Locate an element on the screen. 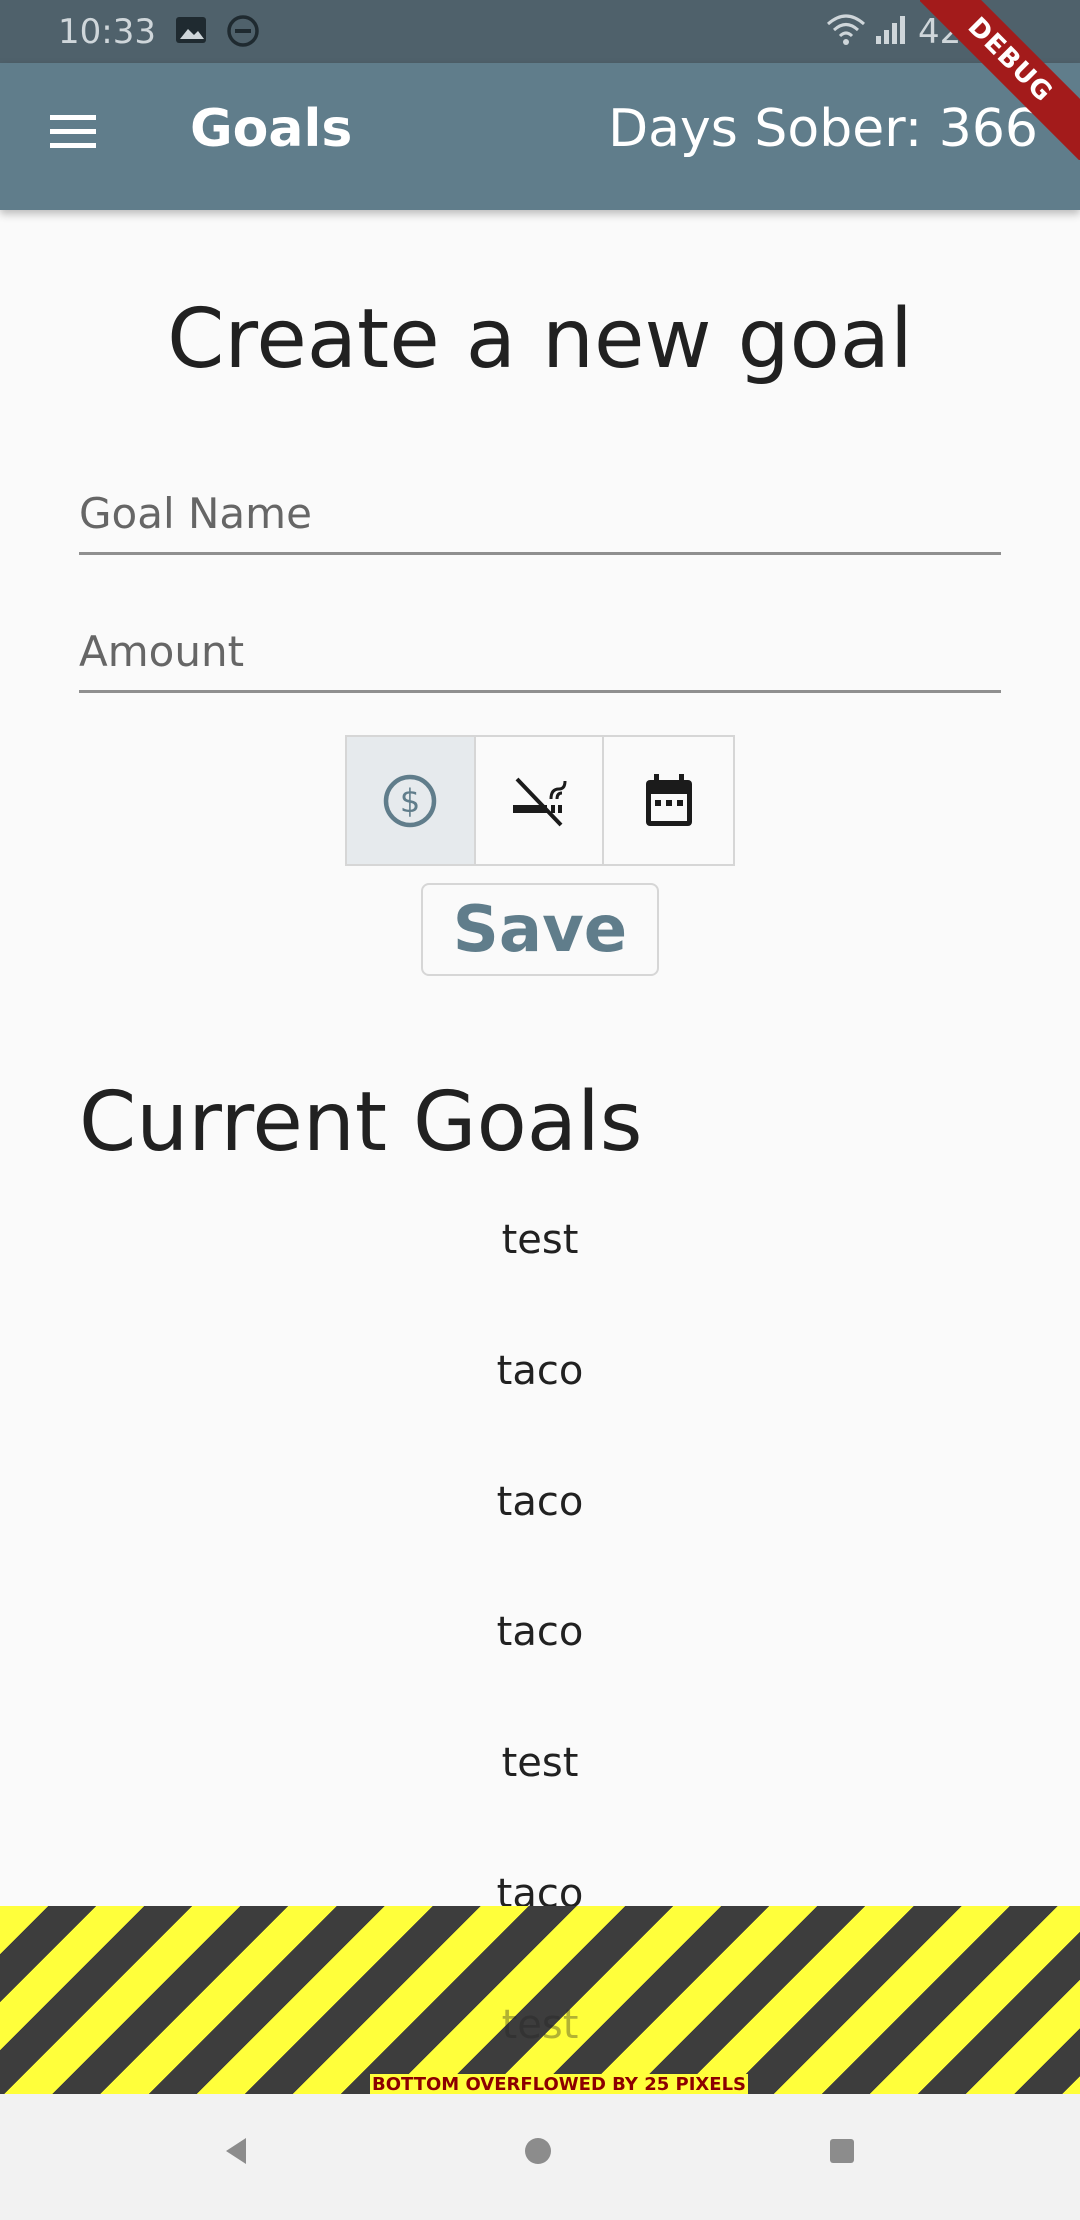  overflow-warning-stripes is located at coordinates (540, 2000).